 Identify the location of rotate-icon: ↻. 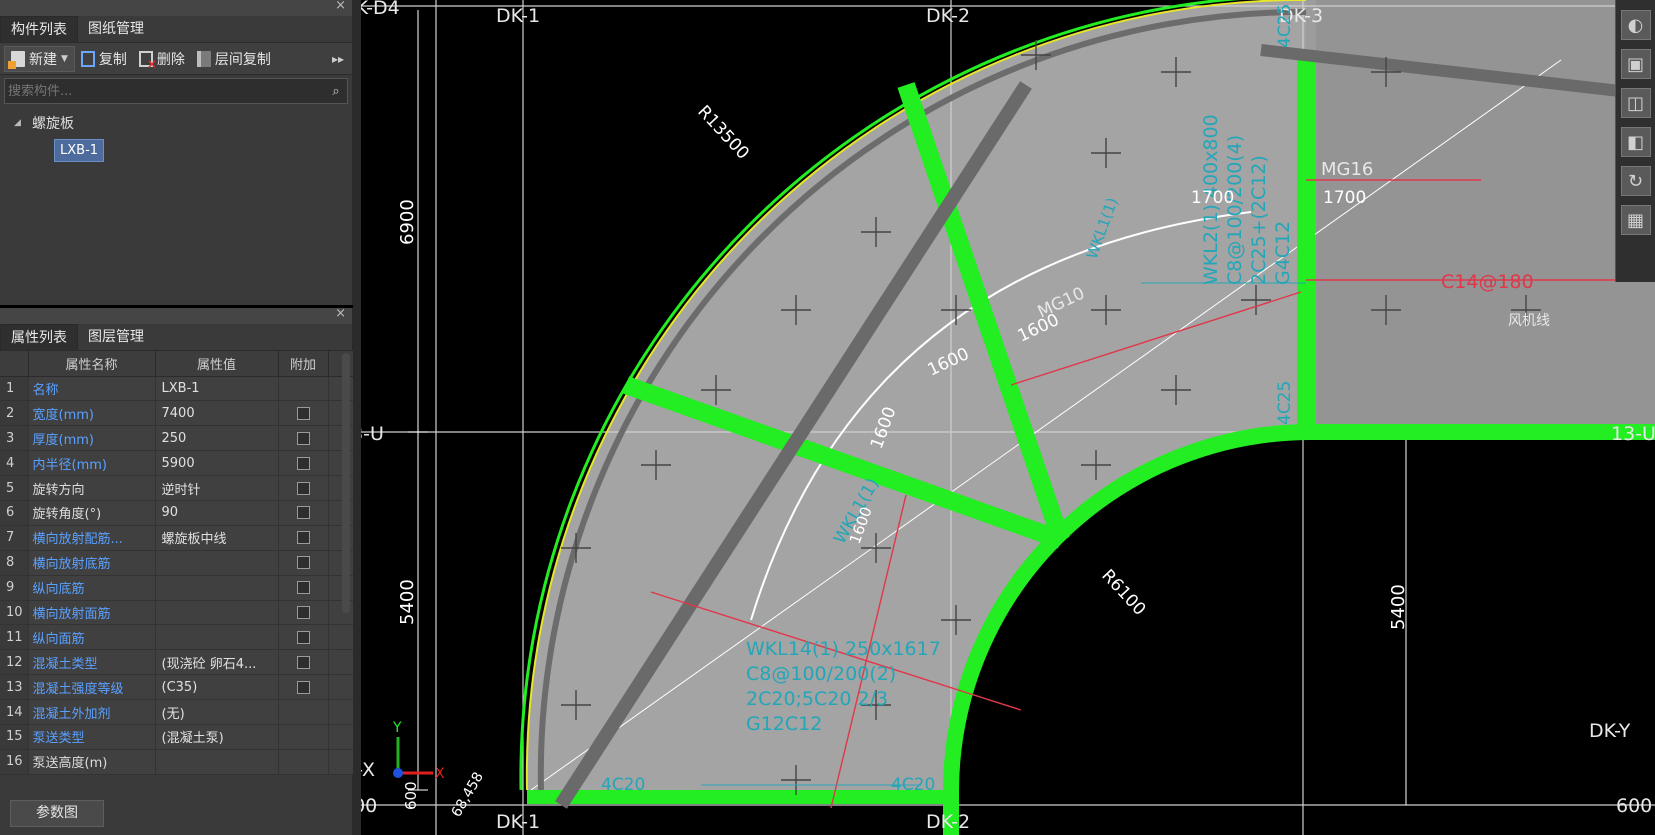
(1635, 181).